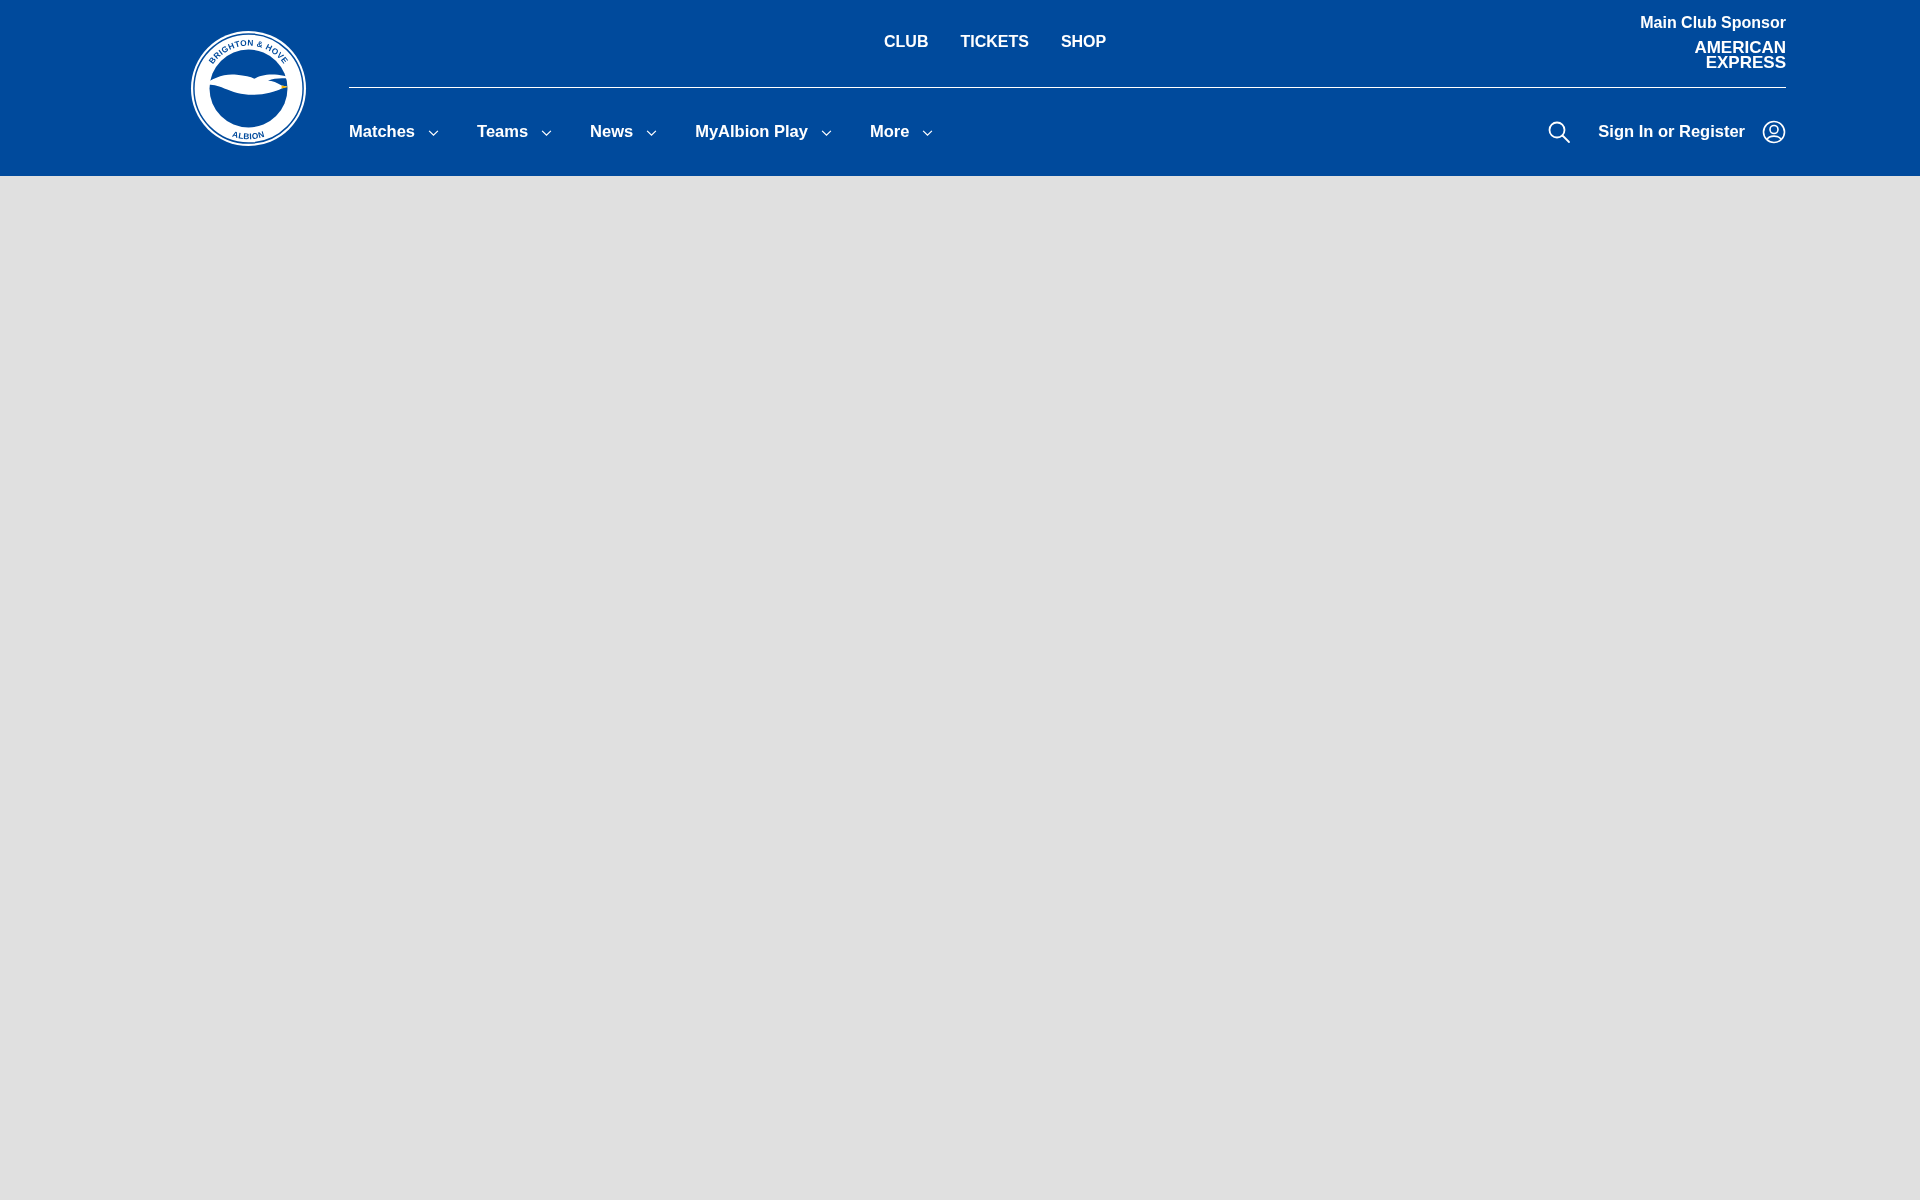  I want to click on sponsor-label: Main Club Sponsor, so click(1713, 23).